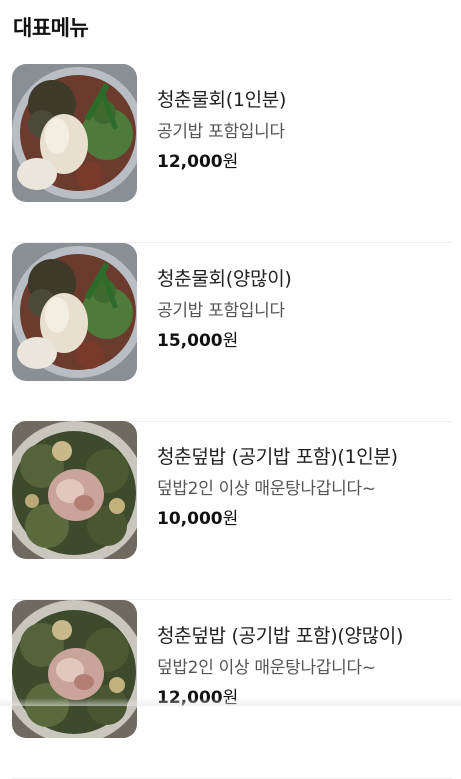 Image resolution: width=461 pixels, height=779 pixels. I want to click on menu-item-name: 청춘물회(양많이), so click(224, 279).